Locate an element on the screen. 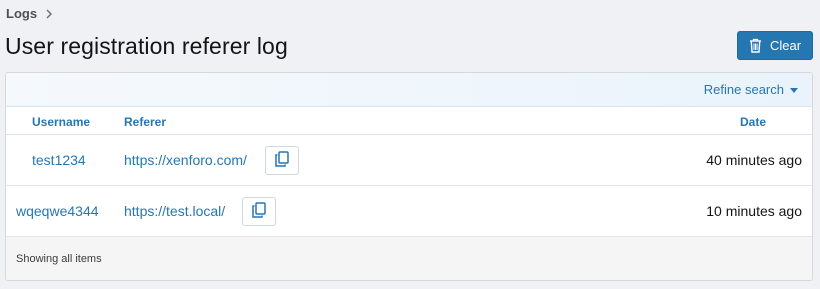  date-cell: 40 minutes ago is located at coordinates (754, 160).